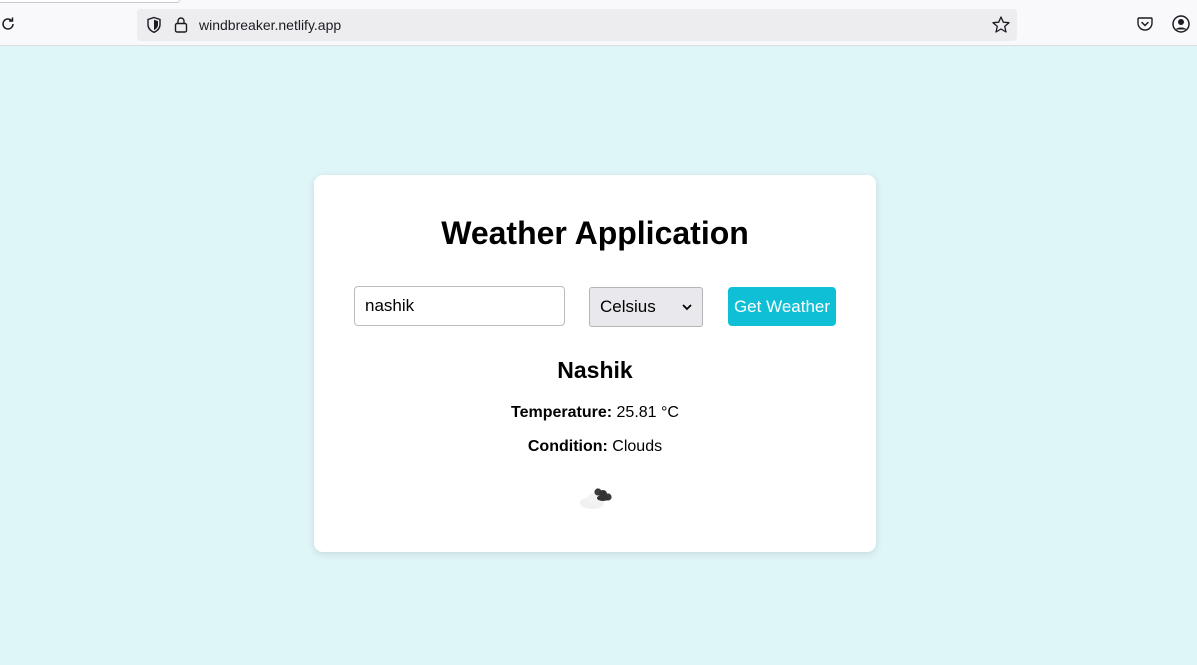 This screenshot has height=665, width=1197. What do you see at coordinates (628, 306) in the screenshot?
I see `unit-select-value: Celsius` at bounding box center [628, 306].